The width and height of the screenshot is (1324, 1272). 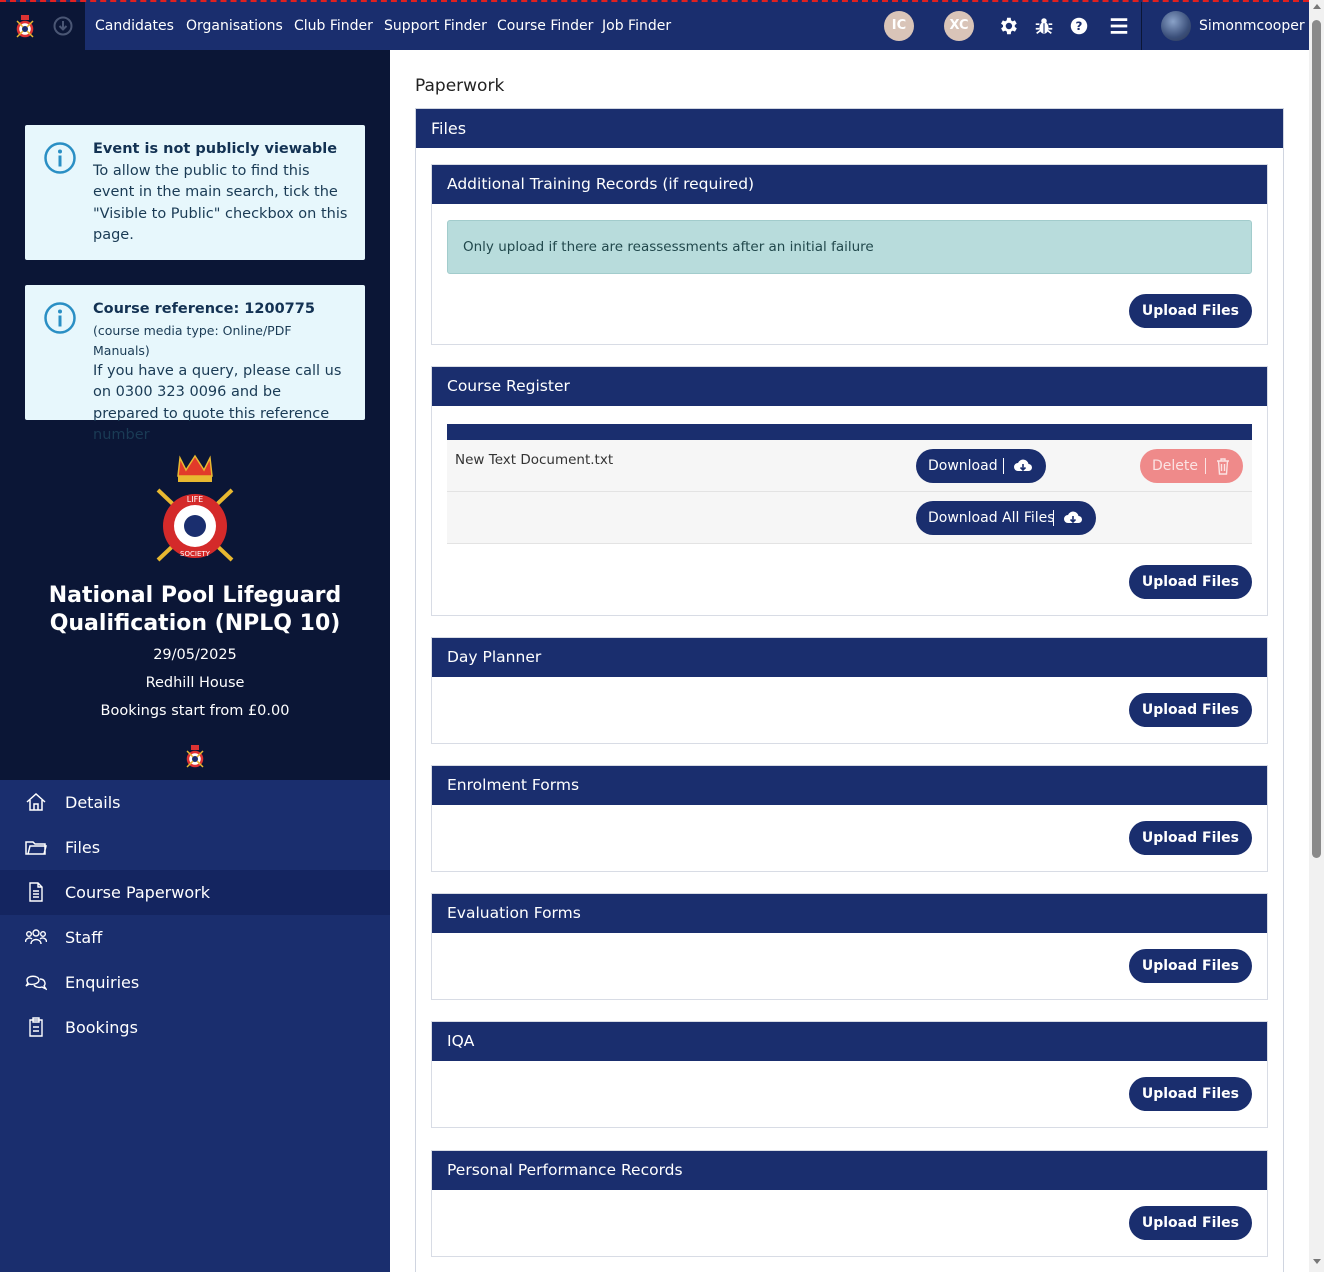 What do you see at coordinates (636, 26) in the screenshot?
I see `nav-job-finder: Job Finder` at bounding box center [636, 26].